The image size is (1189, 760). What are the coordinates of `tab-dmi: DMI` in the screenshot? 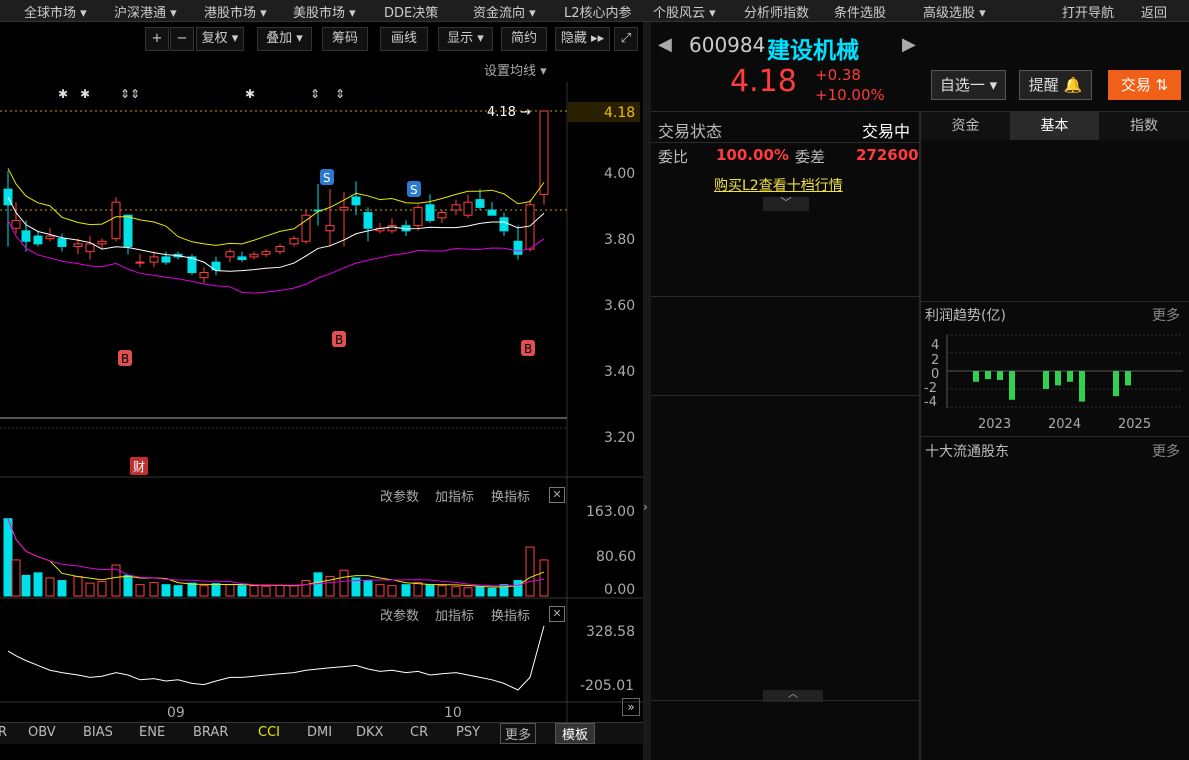 It's located at (319, 732).